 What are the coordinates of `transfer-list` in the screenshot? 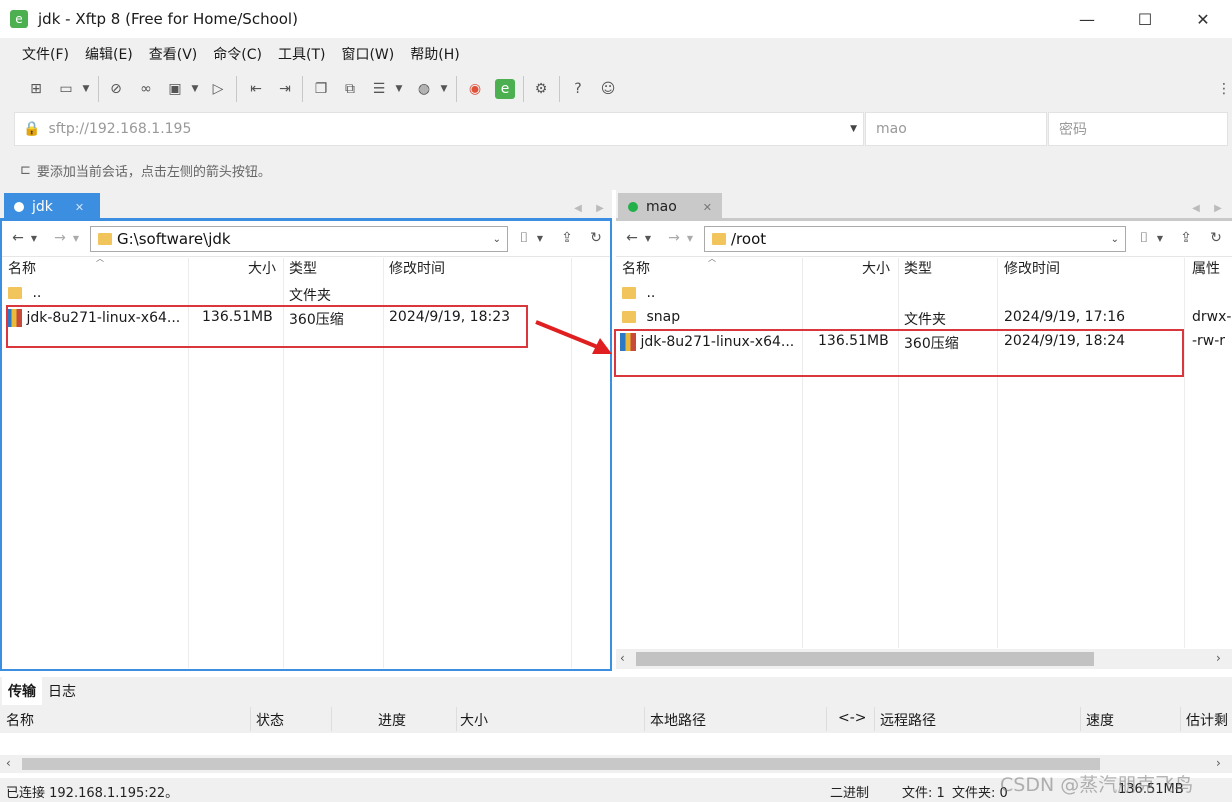 It's located at (616, 744).